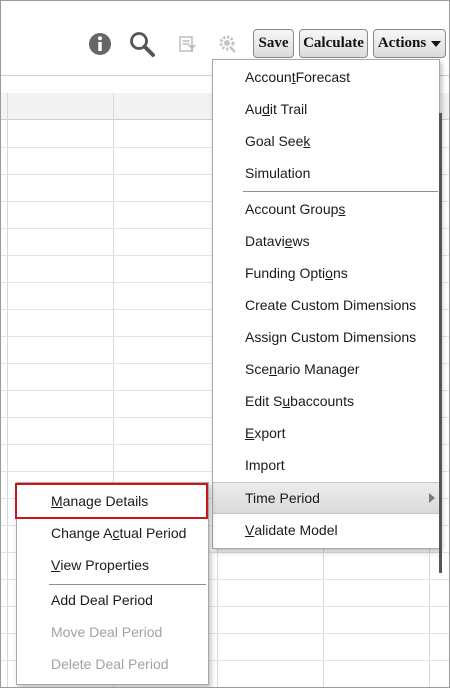  What do you see at coordinates (100, 44) in the screenshot?
I see `info-icon` at bounding box center [100, 44].